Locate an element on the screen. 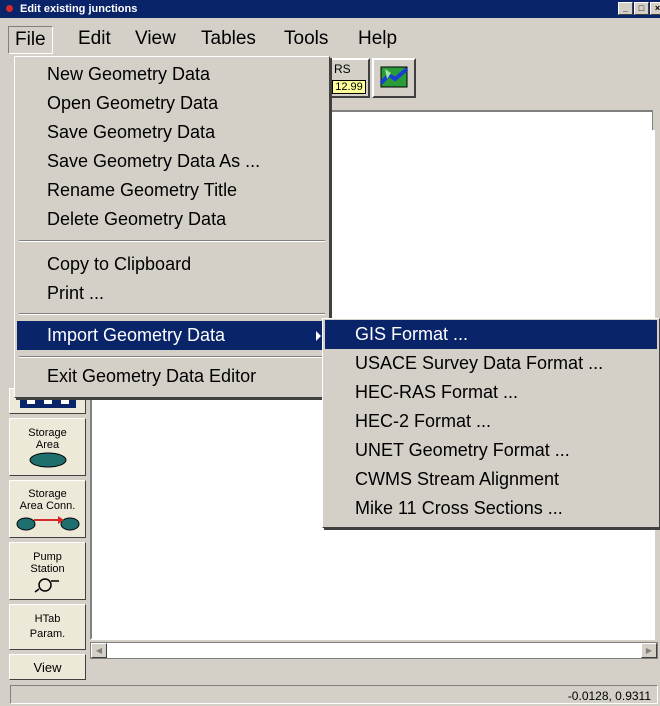  pump-station-label-2: Station is located at coordinates (47, 569).